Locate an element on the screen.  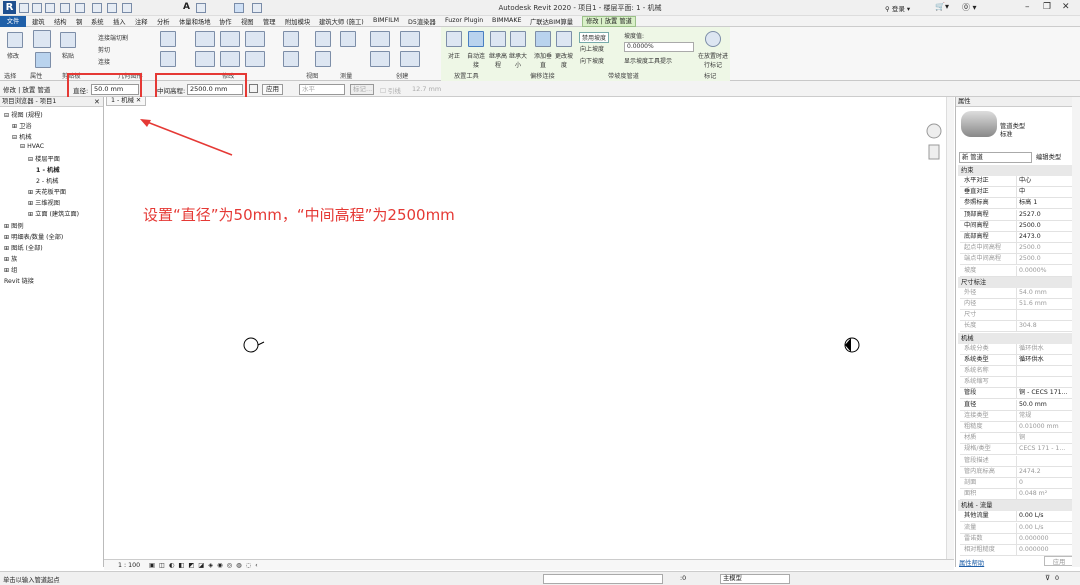
tab-19: 修改 | 放置 管道 is located at coordinates (609, 21).